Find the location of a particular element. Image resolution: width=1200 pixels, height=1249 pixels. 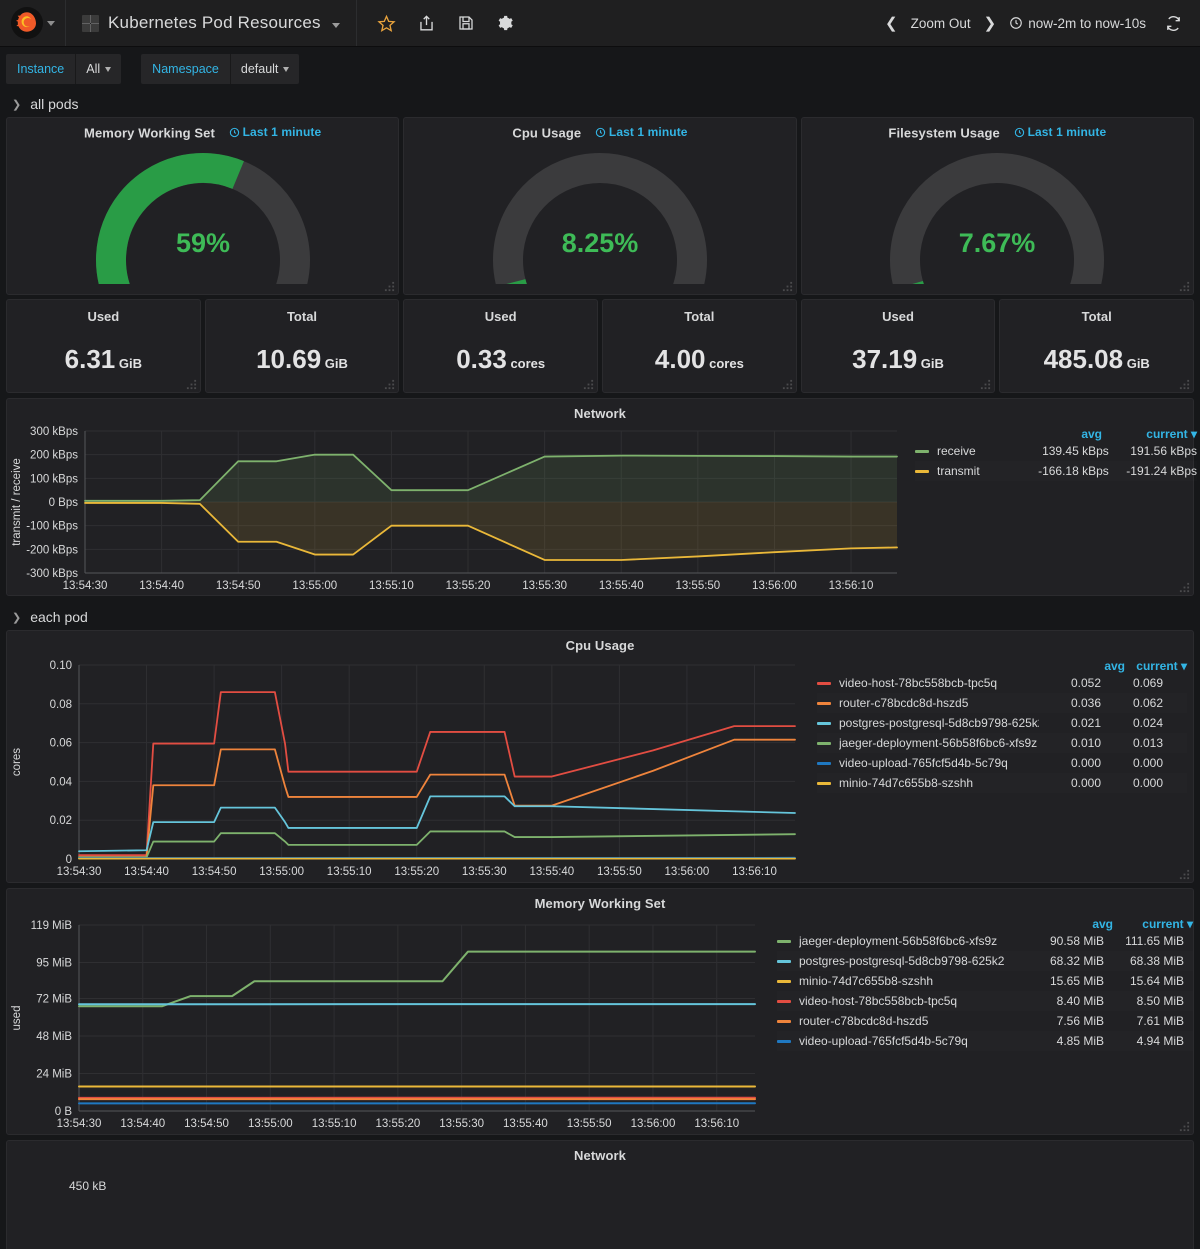

legend-current-value: 0.024 is located at coordinates (1147, 723).